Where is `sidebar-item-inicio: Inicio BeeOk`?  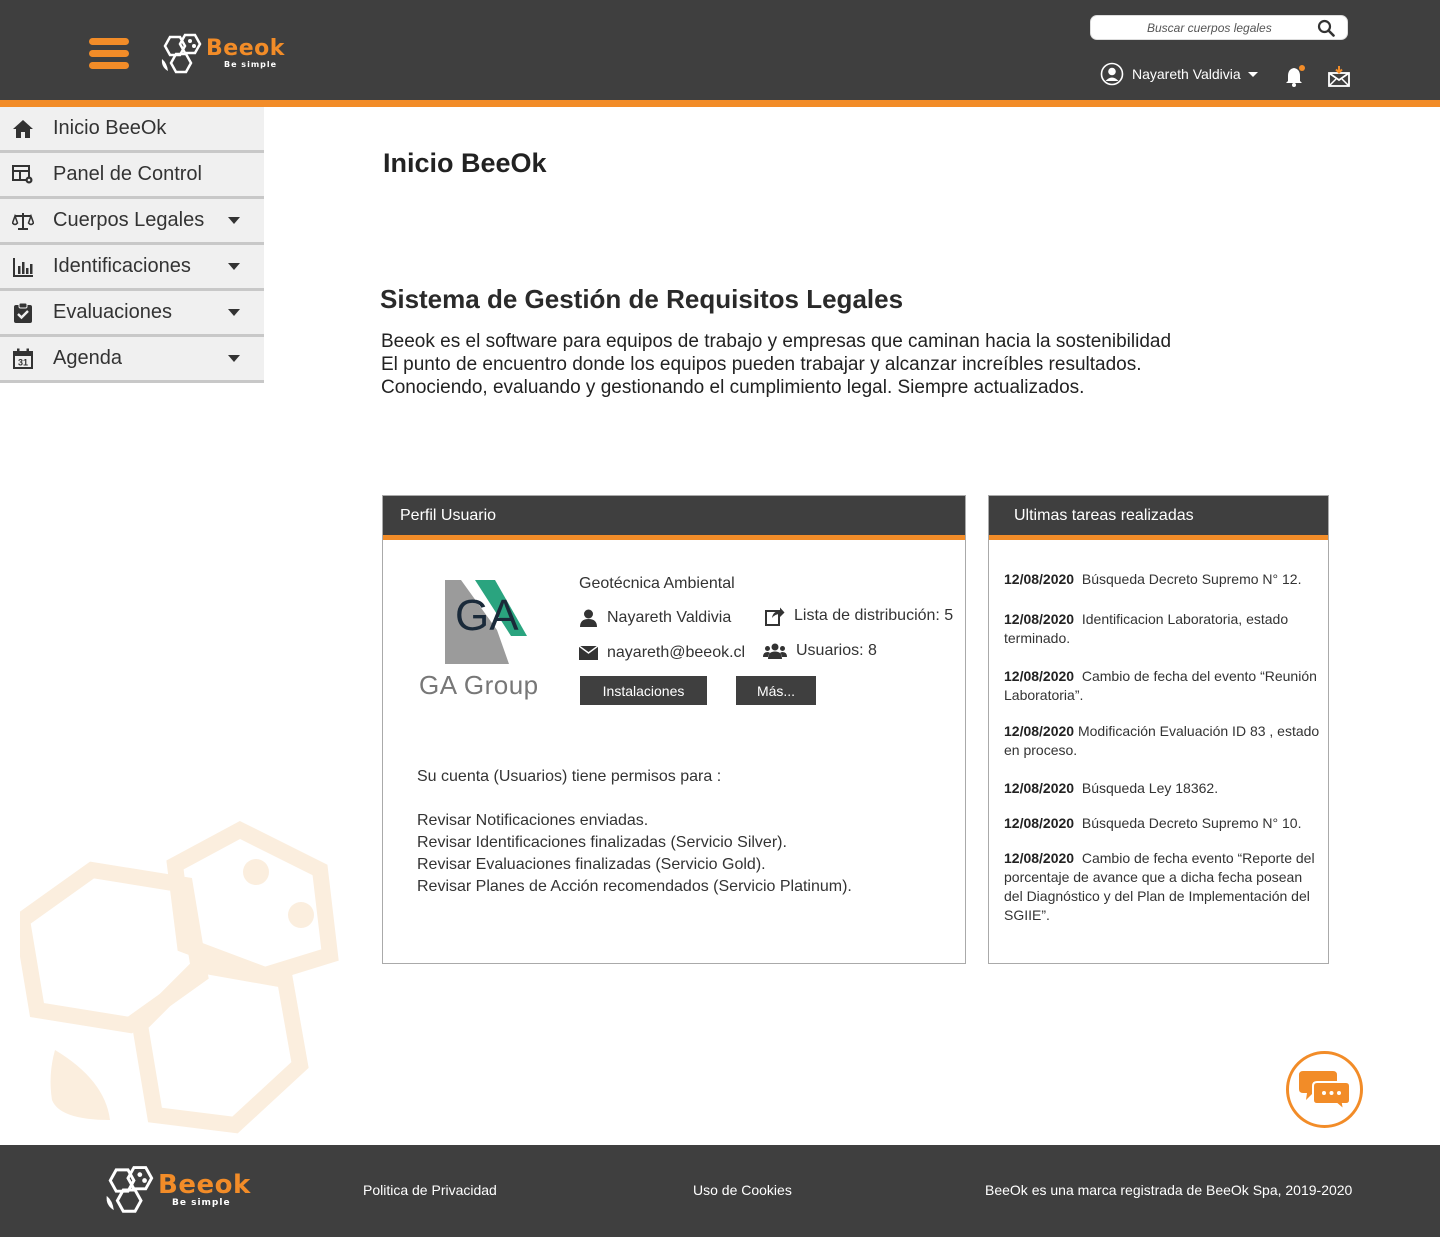
sidebar-item-inicio: Inicio BeeOk is located at coordinates (132, 130).